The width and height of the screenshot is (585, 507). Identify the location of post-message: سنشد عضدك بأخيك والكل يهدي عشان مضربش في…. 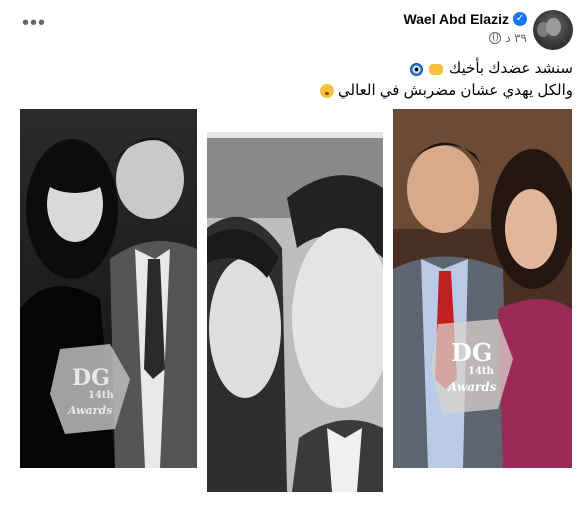
(303, 80).